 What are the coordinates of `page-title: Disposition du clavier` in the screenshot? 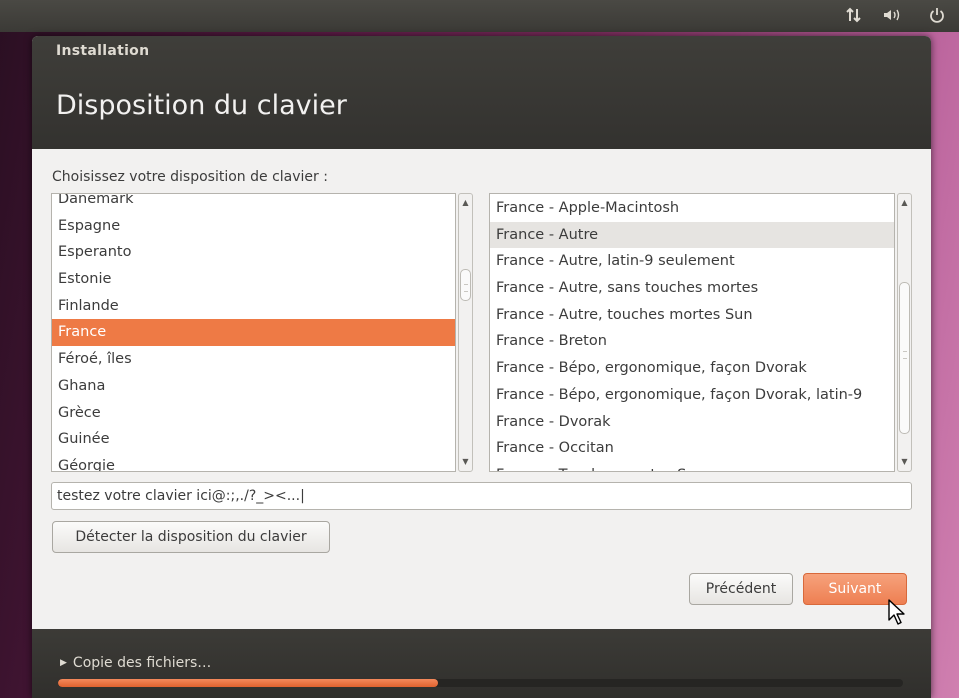 It's located at (201, 105).